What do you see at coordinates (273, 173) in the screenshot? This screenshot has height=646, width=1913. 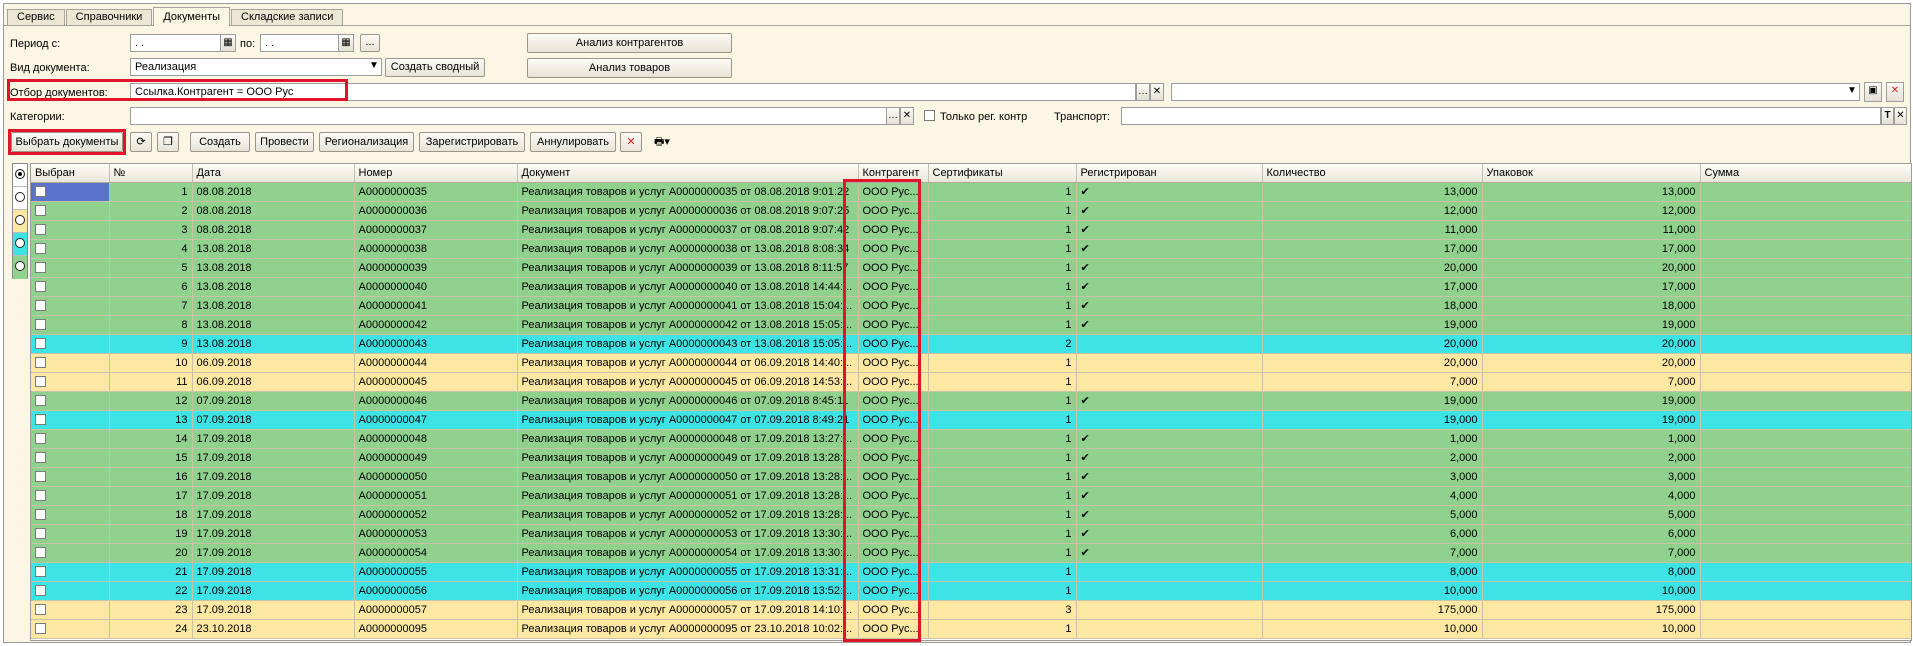 I see `col-date: Дата` at bounding box center [273, 173].